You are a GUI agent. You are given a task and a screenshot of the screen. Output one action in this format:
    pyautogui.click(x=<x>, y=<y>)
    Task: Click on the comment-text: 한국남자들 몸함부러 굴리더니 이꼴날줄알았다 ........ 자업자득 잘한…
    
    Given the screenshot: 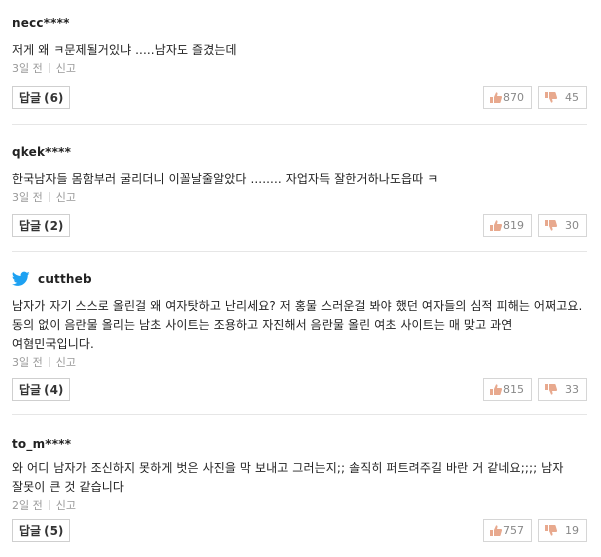 What is the action you would take?
    pyautogui.click(x=225, y=179)
    